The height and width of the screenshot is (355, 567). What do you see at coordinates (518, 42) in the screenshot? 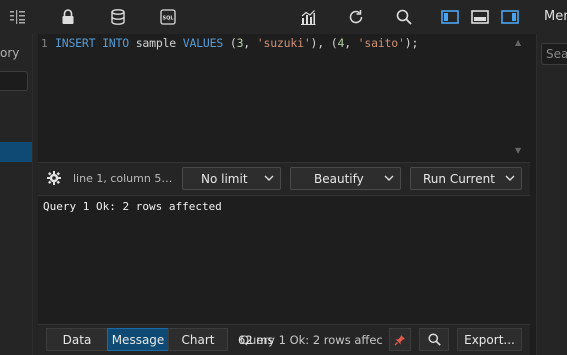
I see `scroll-up-arrow-icon: ▲` at bounding box center [518, 42].